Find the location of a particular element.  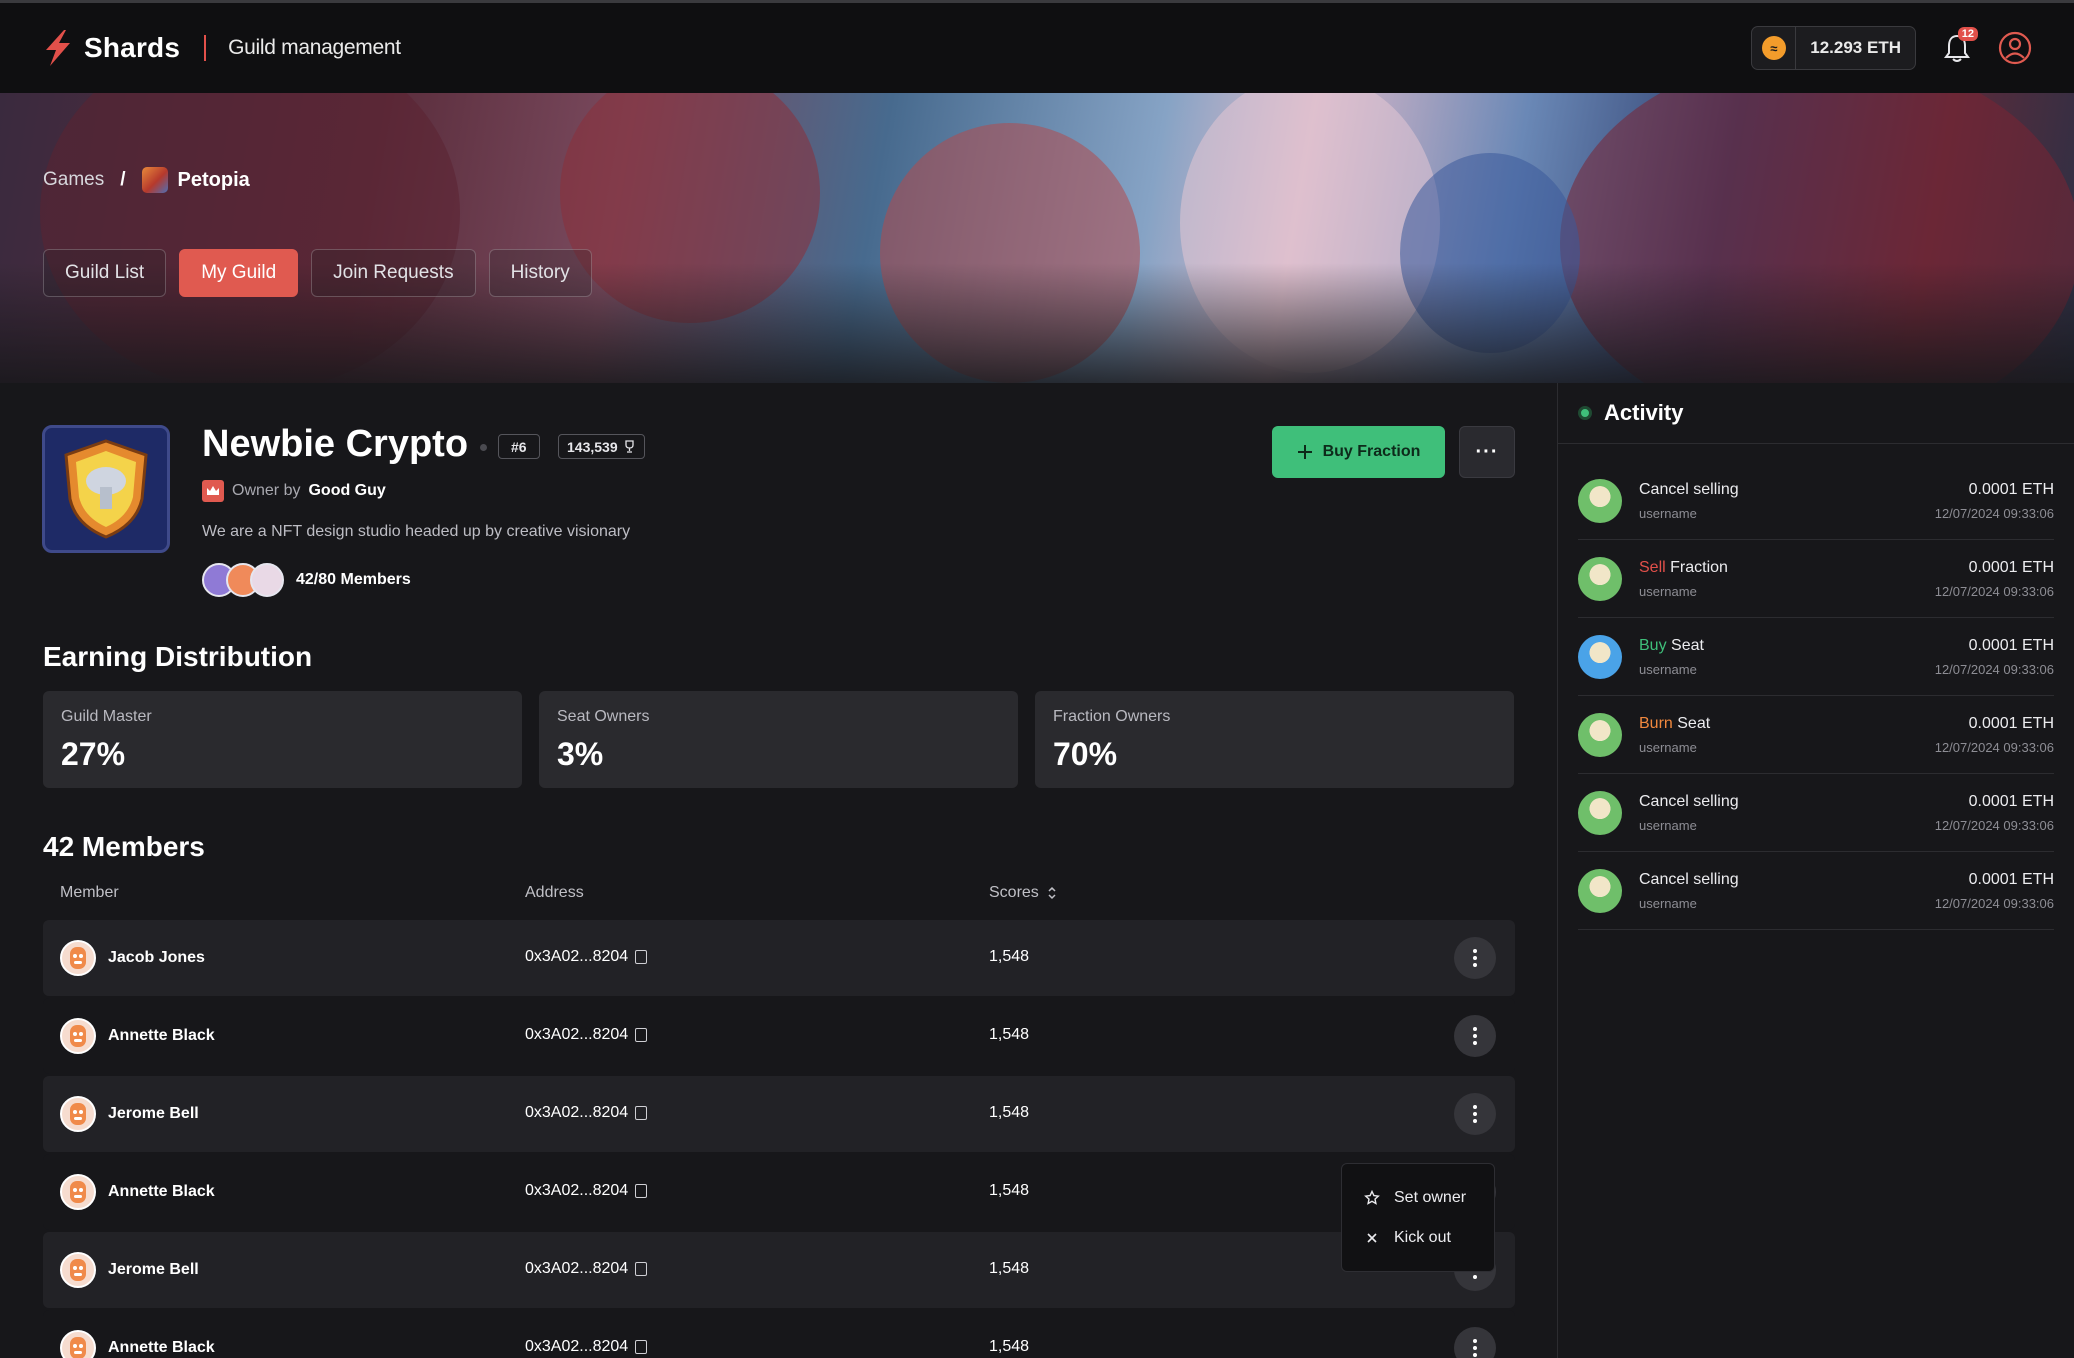

breadcrumb-current: Petopia is located at coordinates (195, 180).